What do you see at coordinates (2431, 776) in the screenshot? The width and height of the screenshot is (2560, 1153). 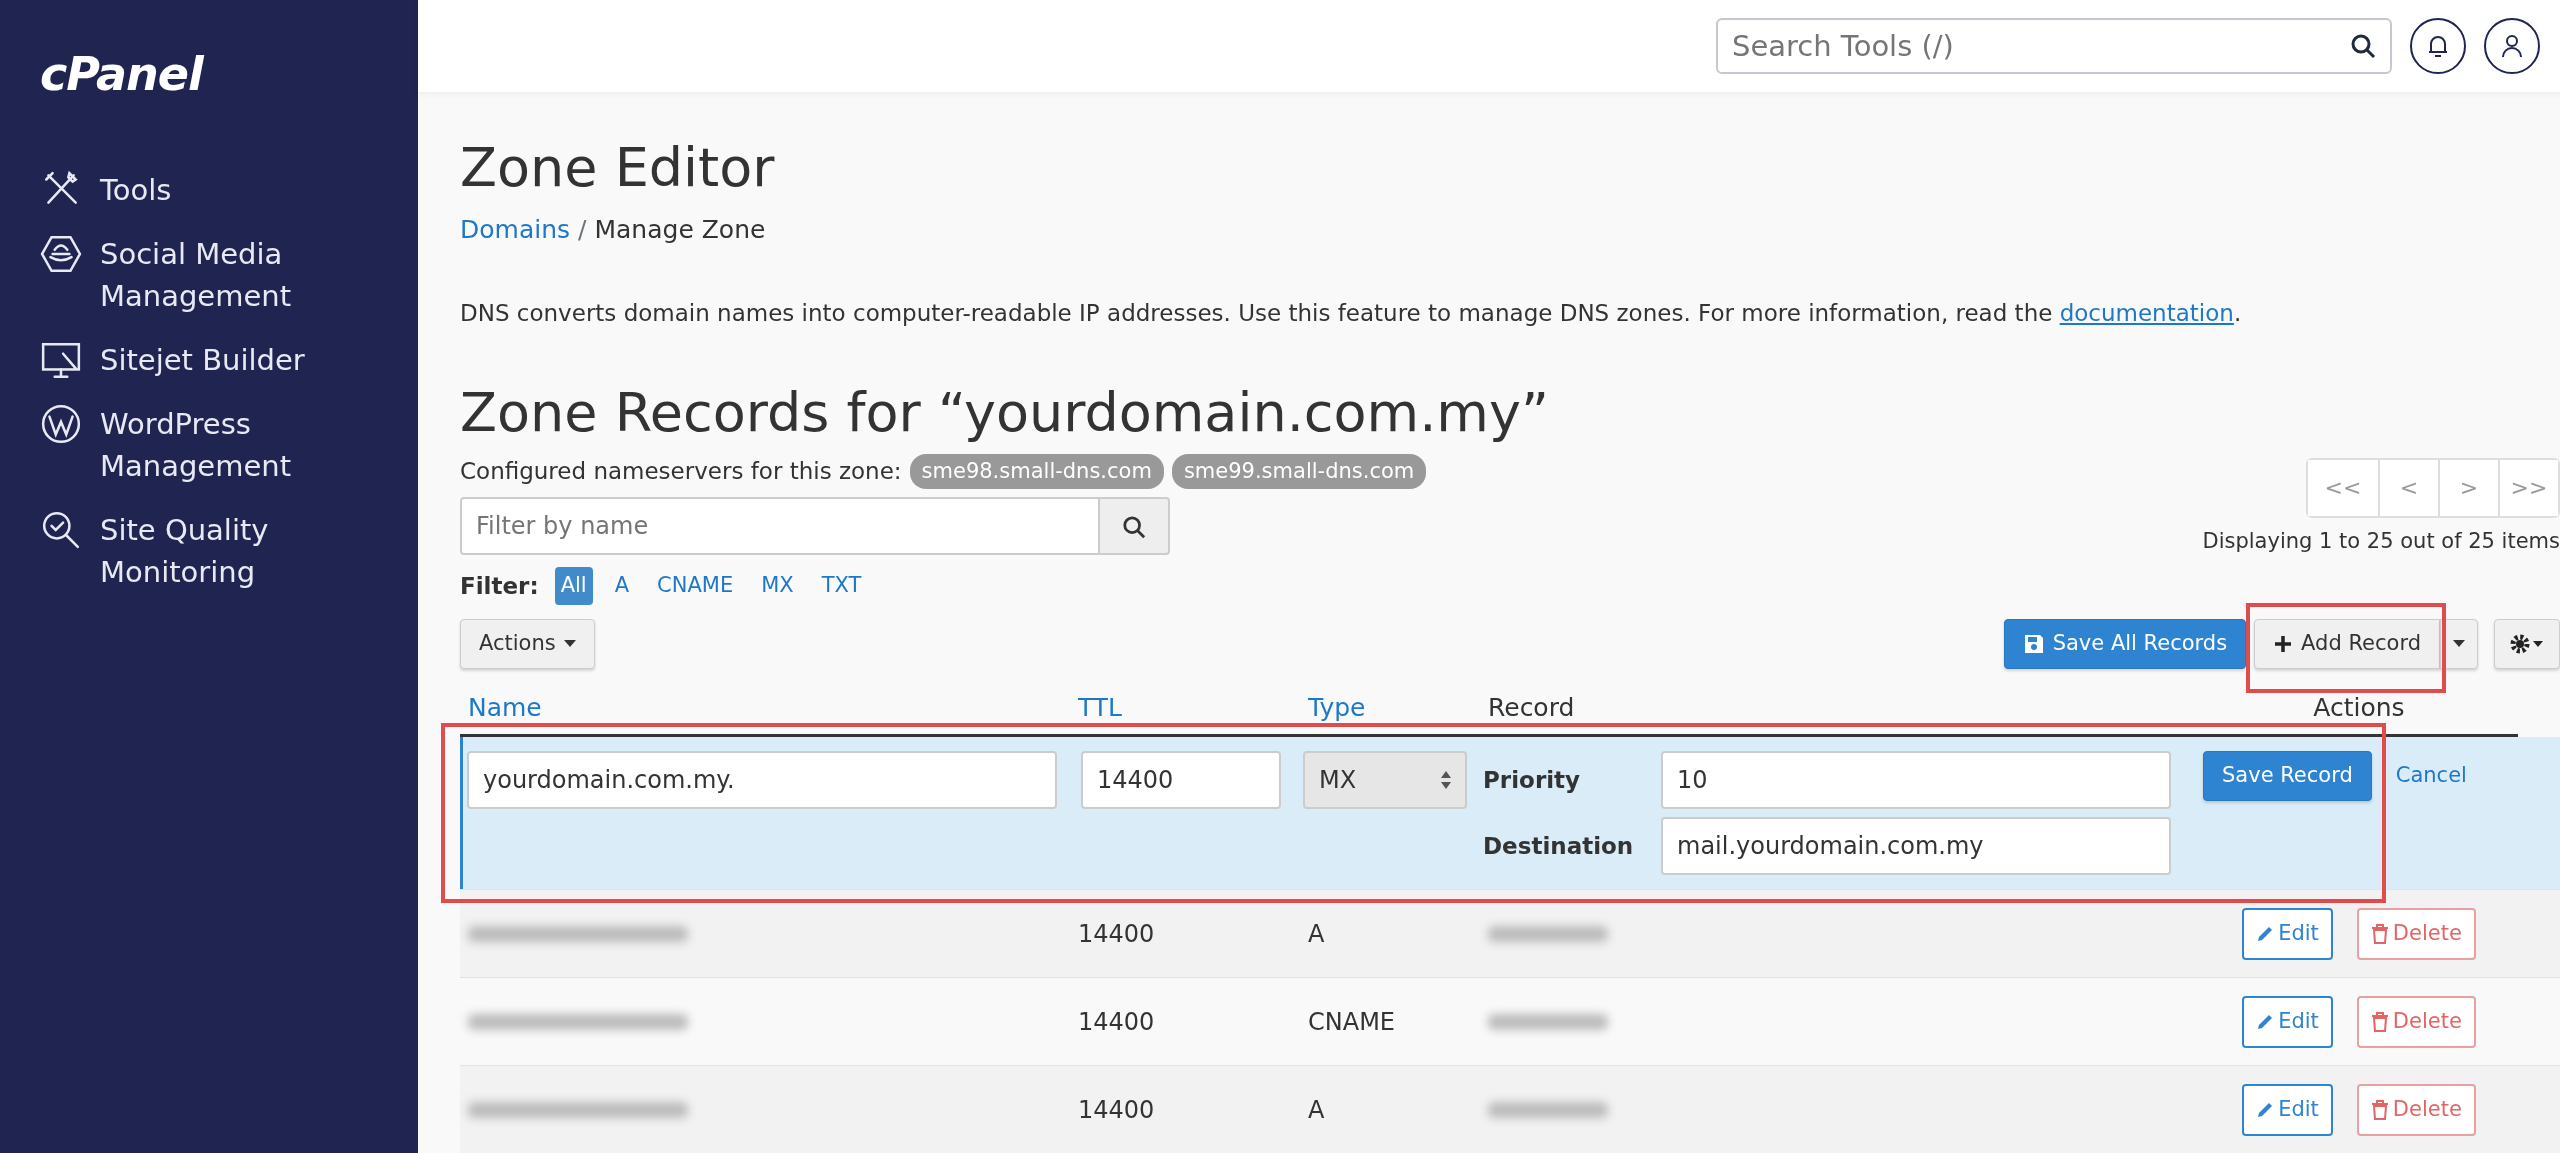 I see `cancel-link: Cancel` at bounding box center [2431, 776].